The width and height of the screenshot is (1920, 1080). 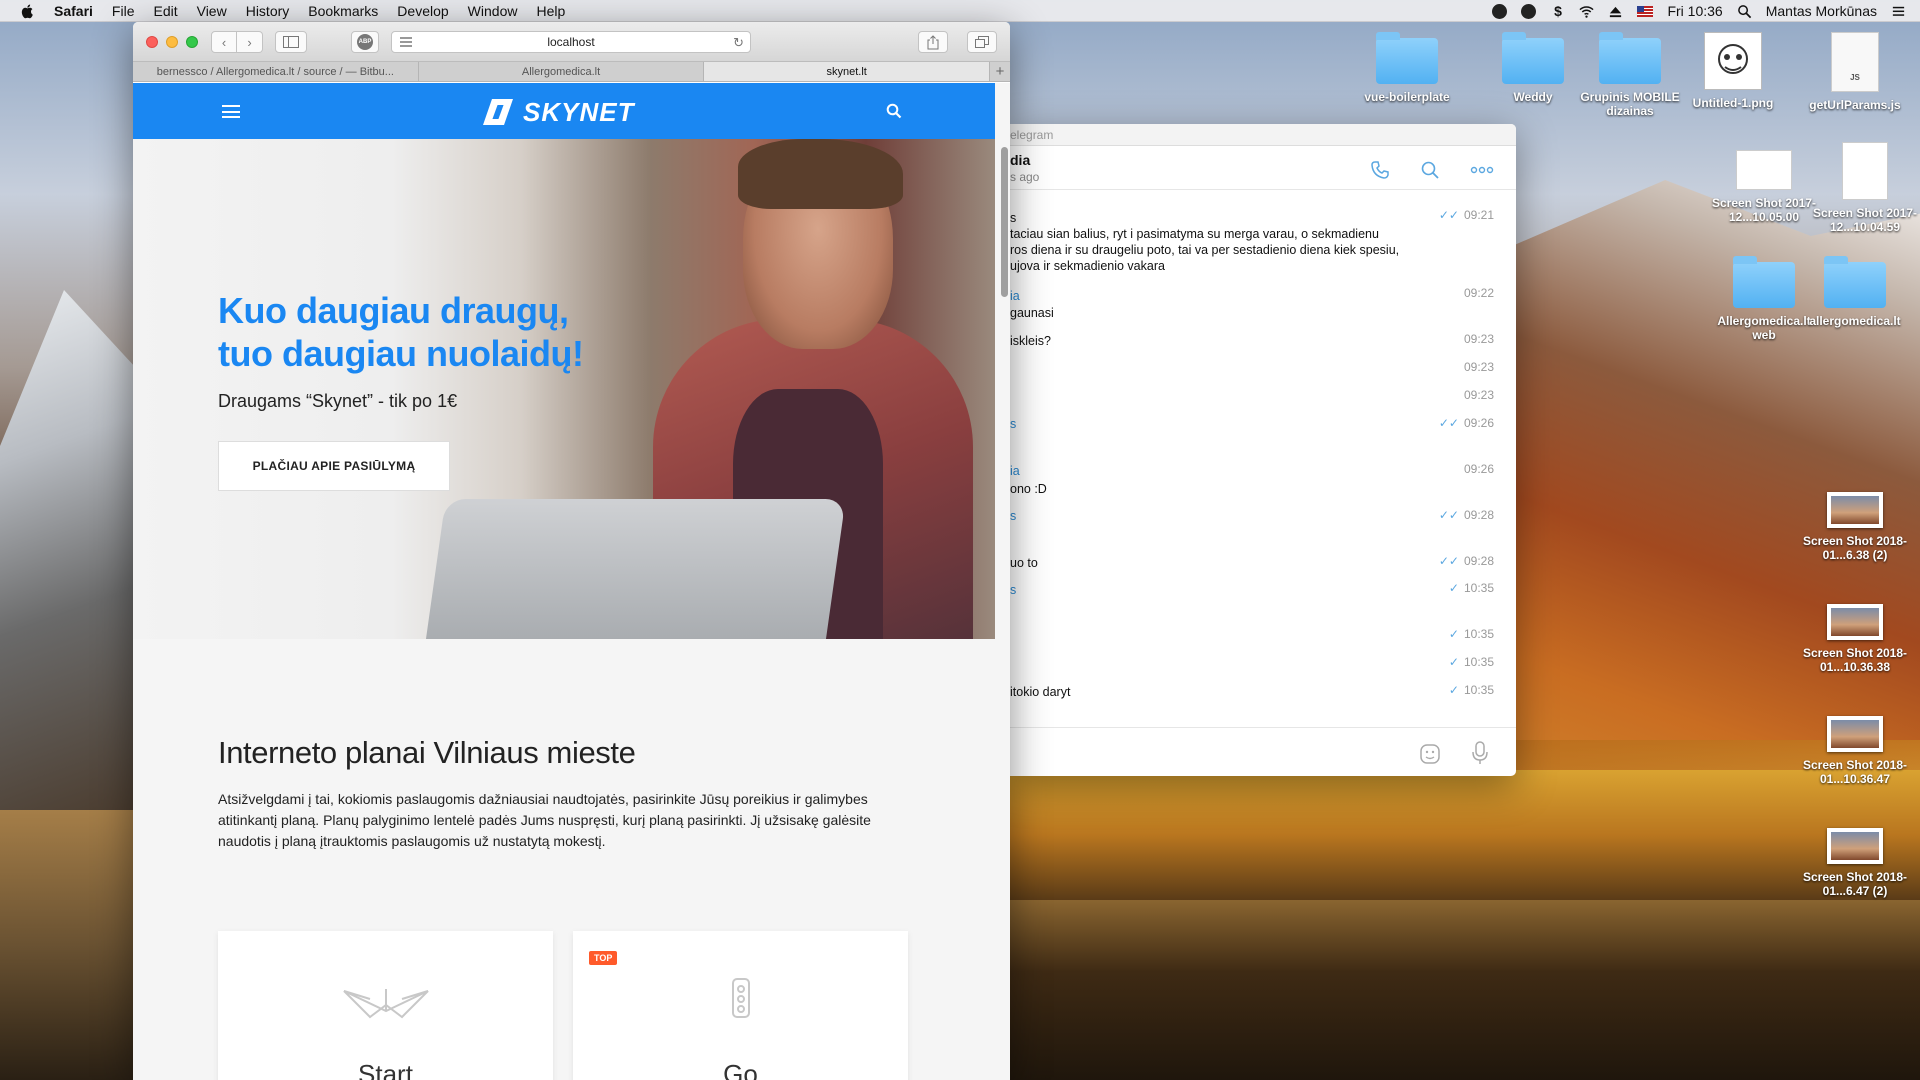 What do you see at coordinates (422, 11) in the screenshot?
I see `menu-develop: Develop` at bounding box center [422, 11].